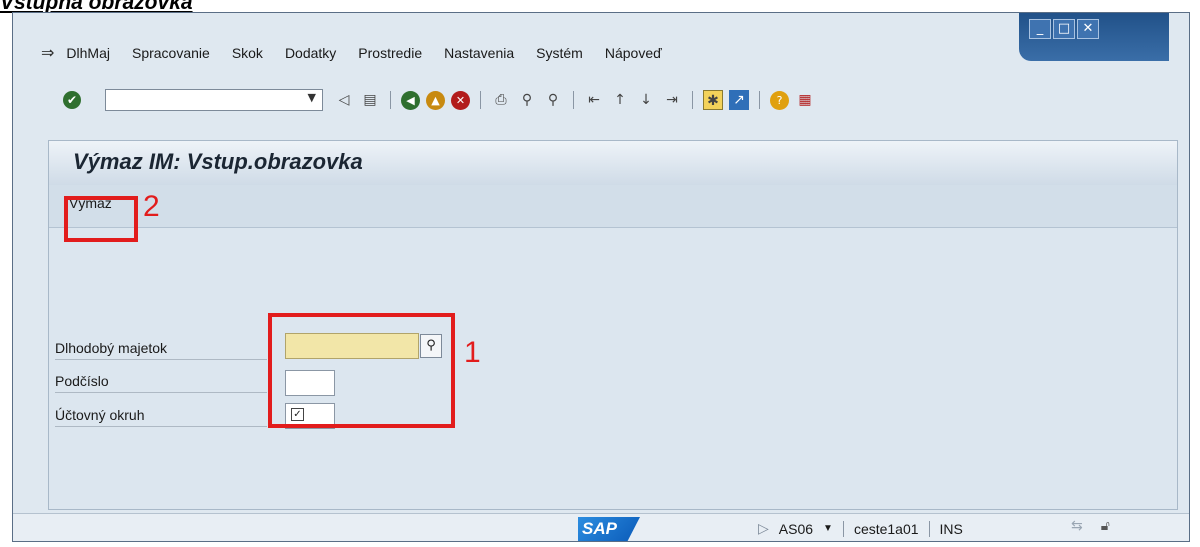  I want to click on enter-icon: ✔, so click(72, 100).